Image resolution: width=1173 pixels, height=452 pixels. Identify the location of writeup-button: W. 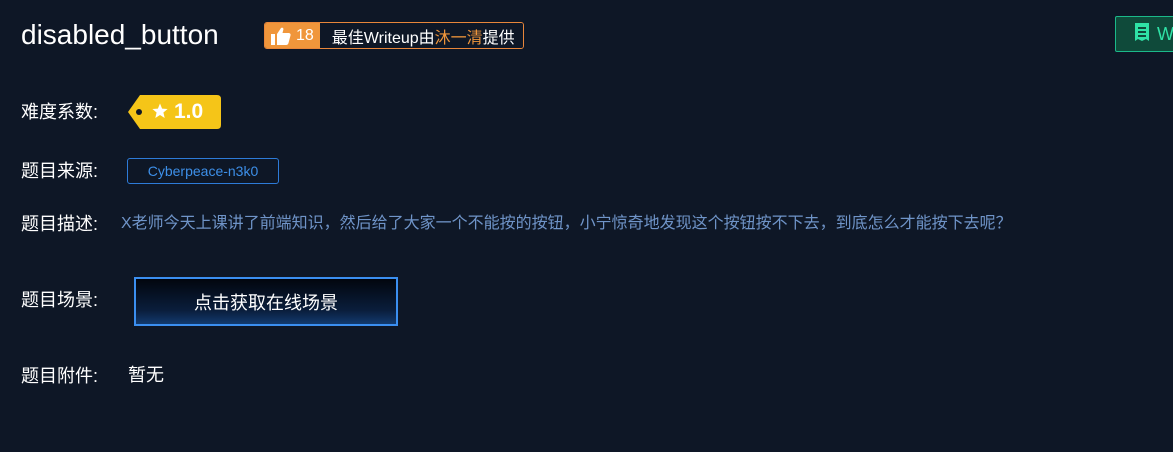
(1144, 34).